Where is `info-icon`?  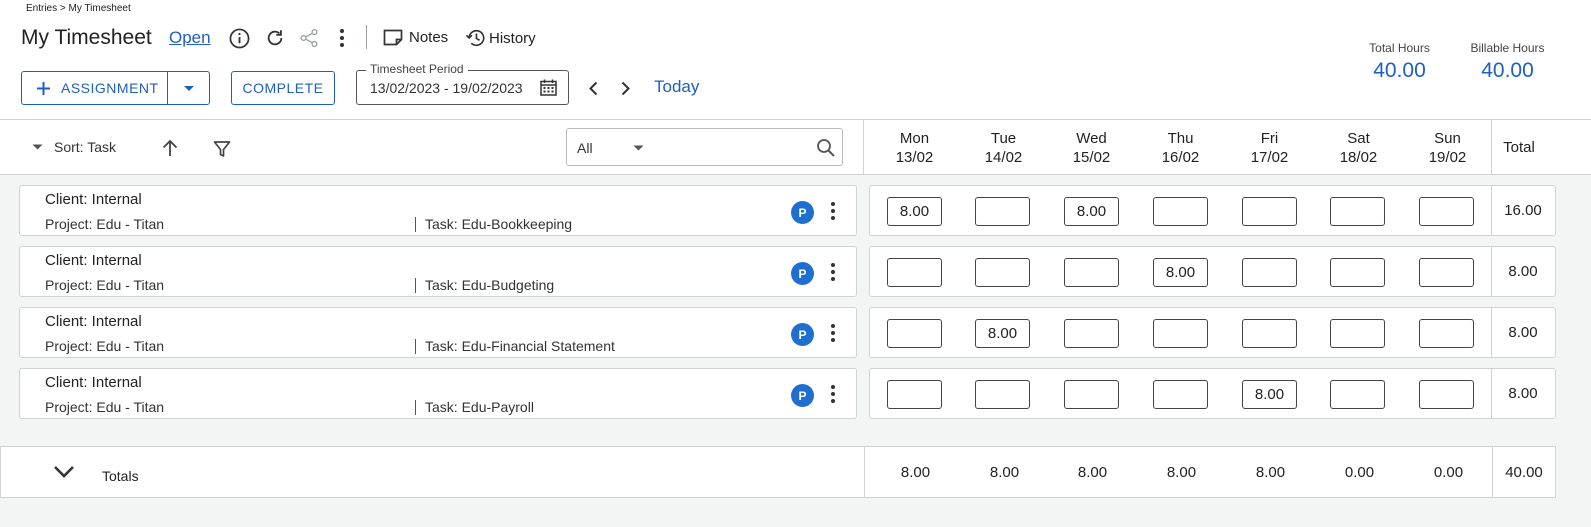
info-icon is located at coordinates (239, 38).